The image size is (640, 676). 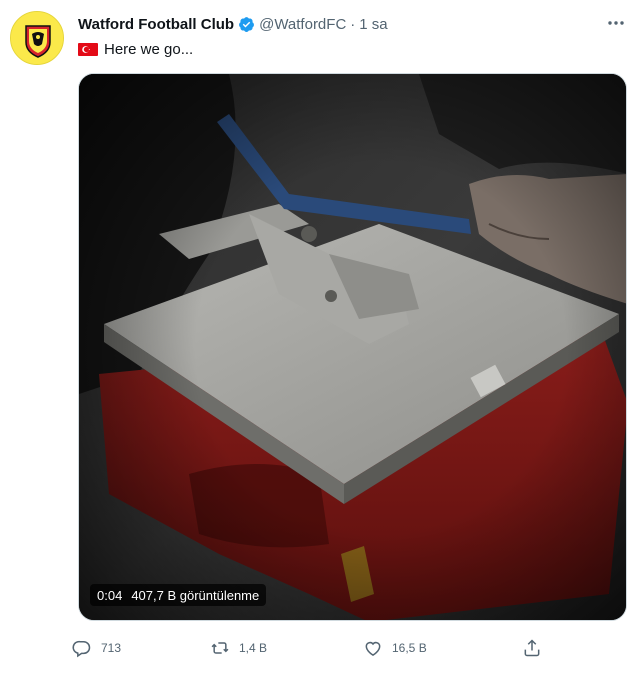 What do you see at coordinates (111, 648) in the screenshot?
I see `reply-count: 713` at bounding box center [111, 648].